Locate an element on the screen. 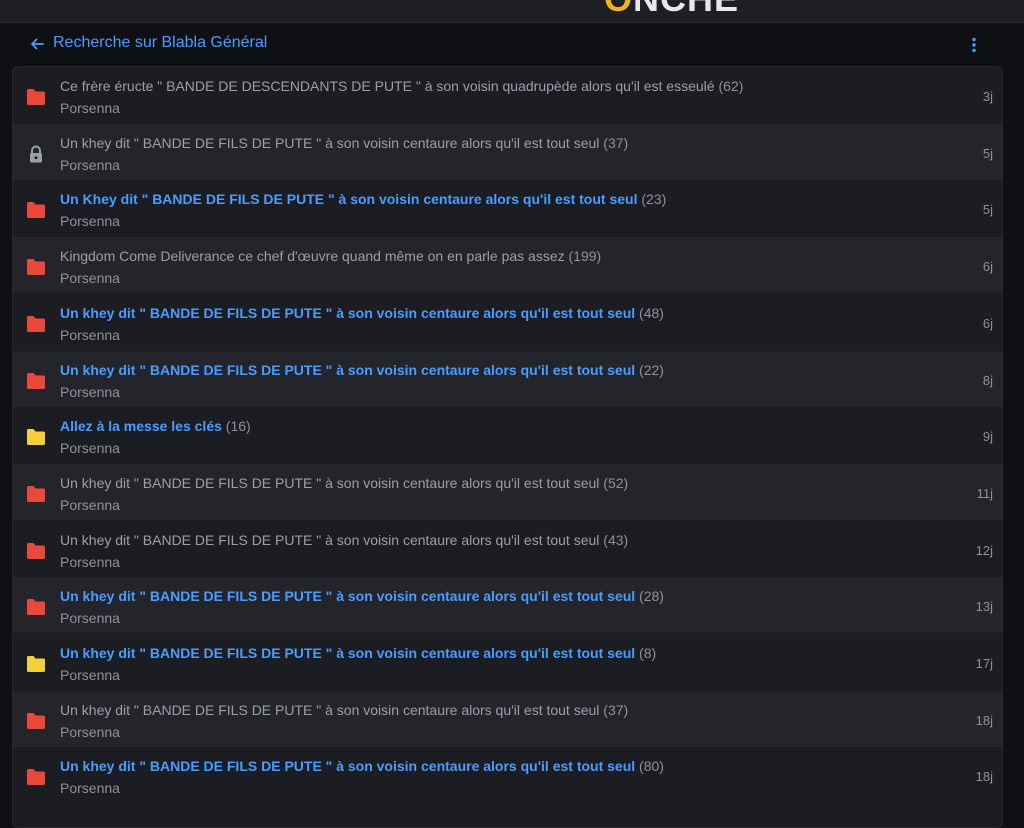  topic-date: 13j is located at coordinates (984, 606).